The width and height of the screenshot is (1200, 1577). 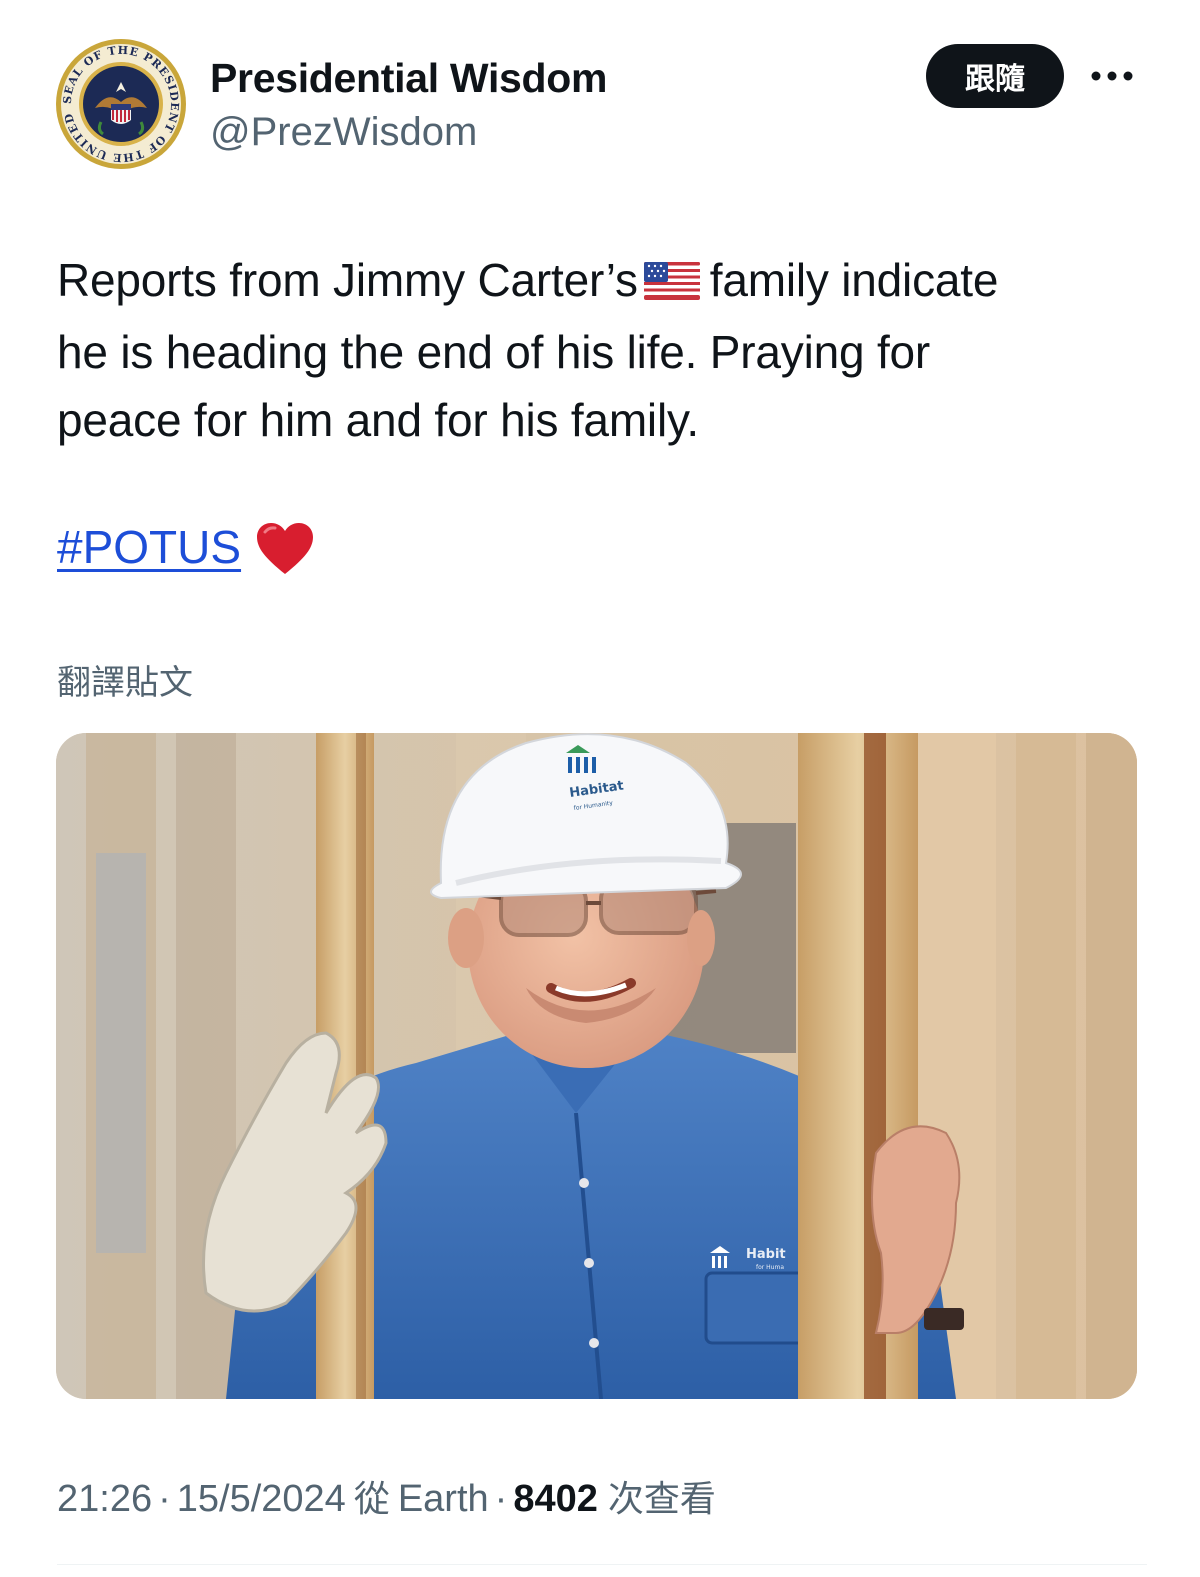 I want to click on shirt-logo-subtext: for Huma, so click(x=770, y=1267).